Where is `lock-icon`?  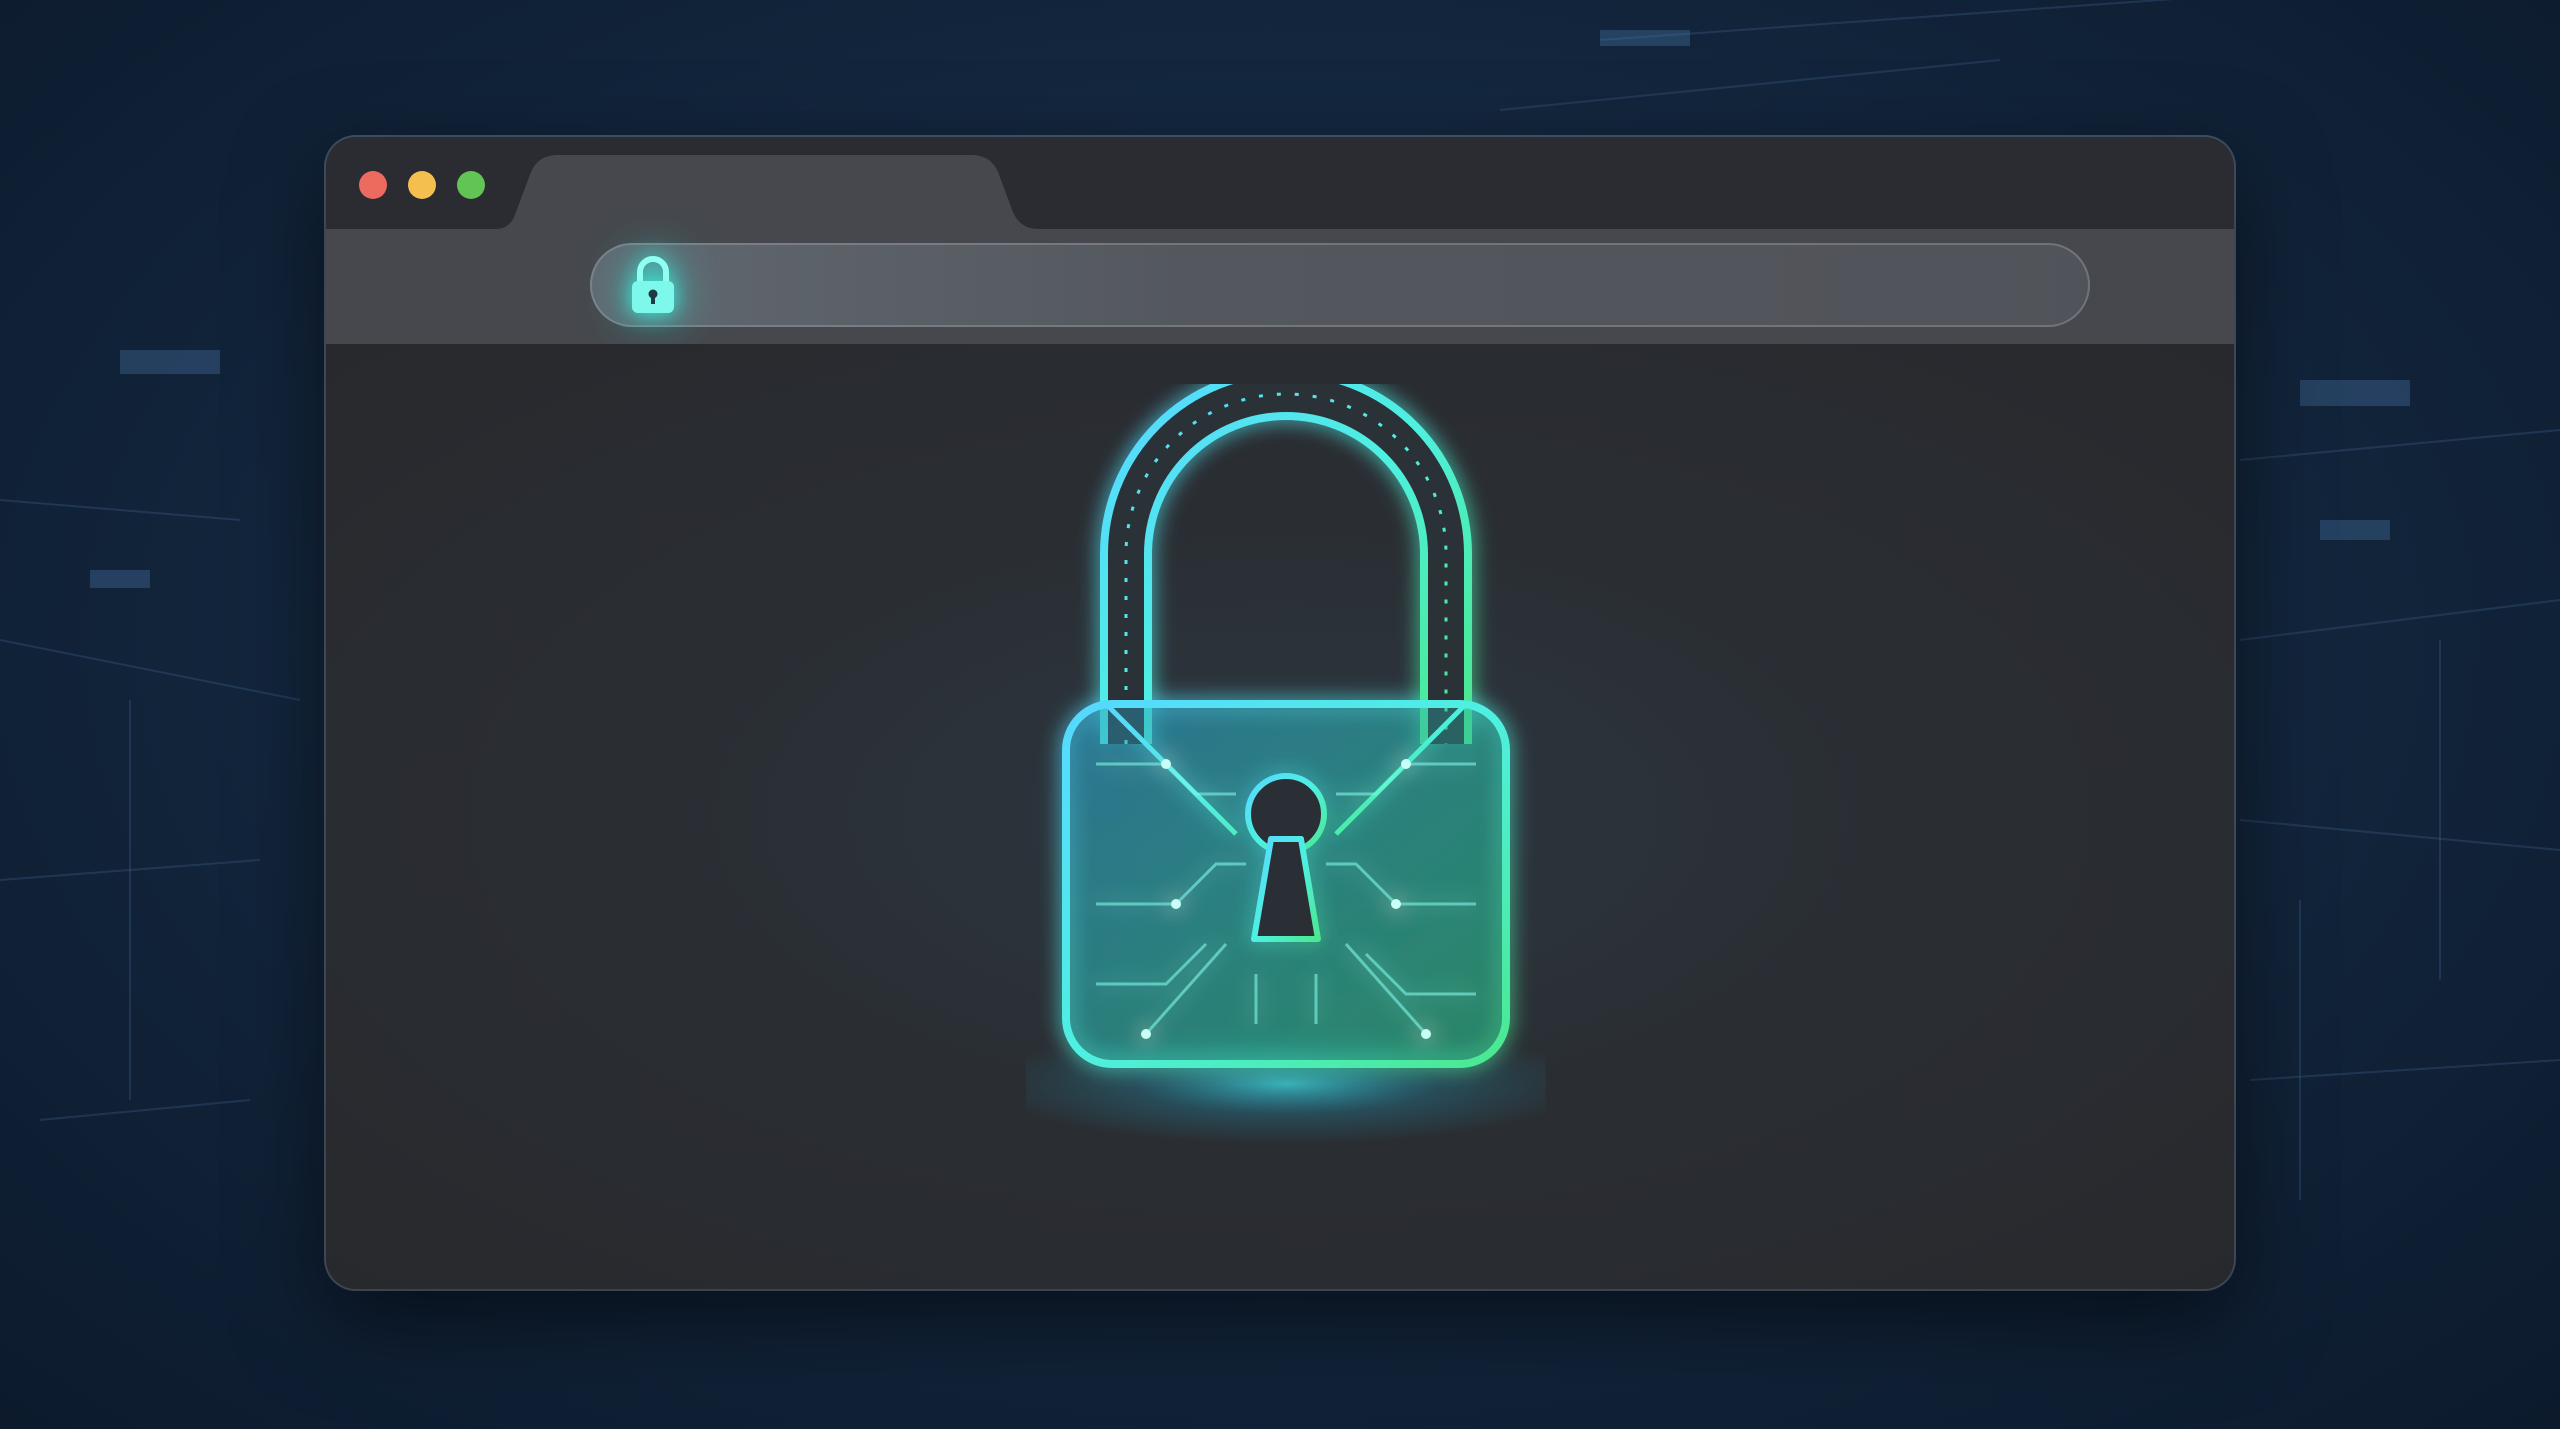
lock-icon is located at coordinates (653, 285).